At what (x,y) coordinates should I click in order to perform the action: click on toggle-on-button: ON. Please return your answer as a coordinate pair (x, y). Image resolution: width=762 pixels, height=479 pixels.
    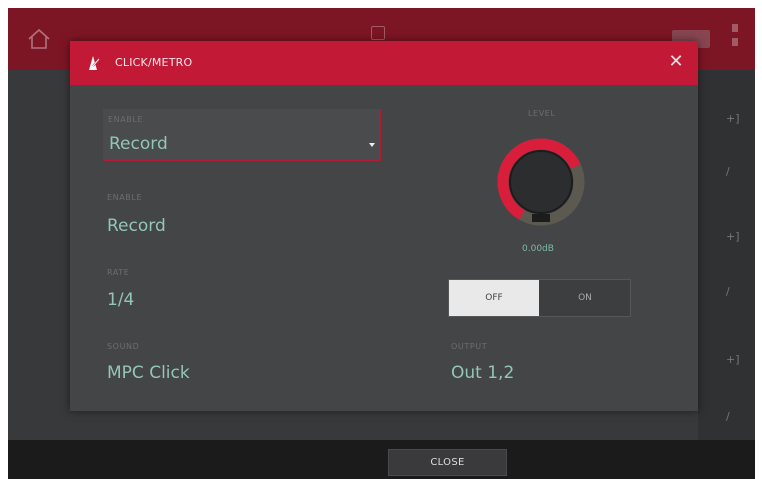
    Looking at the image, I should click on (585, 298).